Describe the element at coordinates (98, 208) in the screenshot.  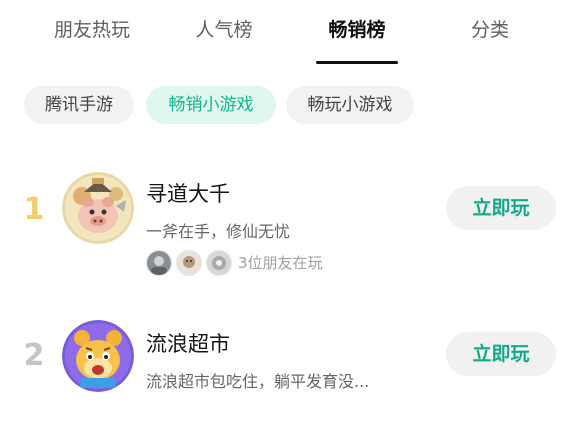
I see `game-icon-xundao-daqian` at that location.